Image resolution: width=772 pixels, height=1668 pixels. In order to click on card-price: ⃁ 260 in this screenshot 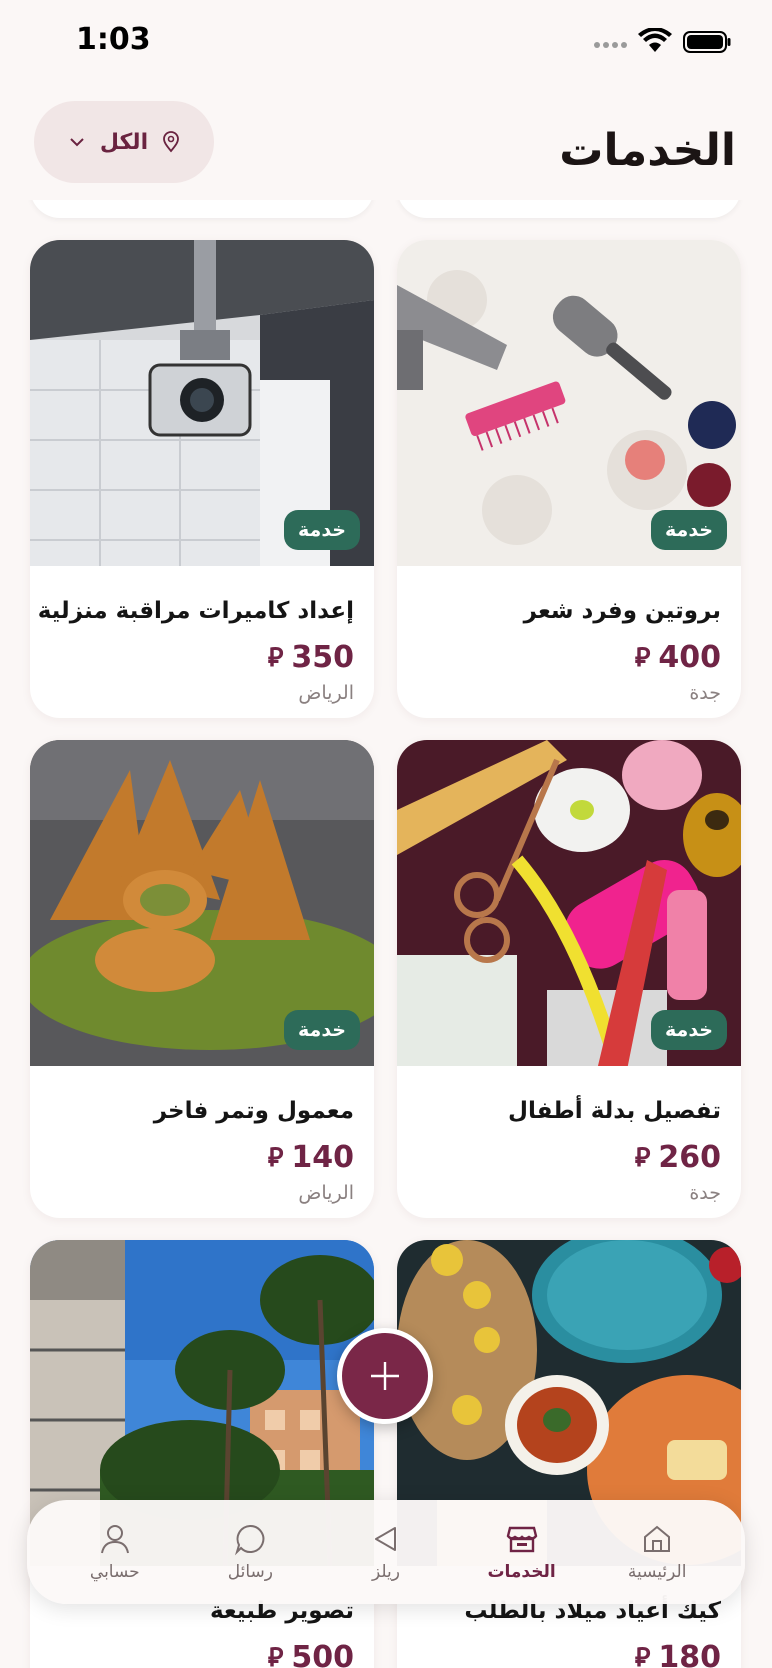, I will do `click(678, 1157)`.